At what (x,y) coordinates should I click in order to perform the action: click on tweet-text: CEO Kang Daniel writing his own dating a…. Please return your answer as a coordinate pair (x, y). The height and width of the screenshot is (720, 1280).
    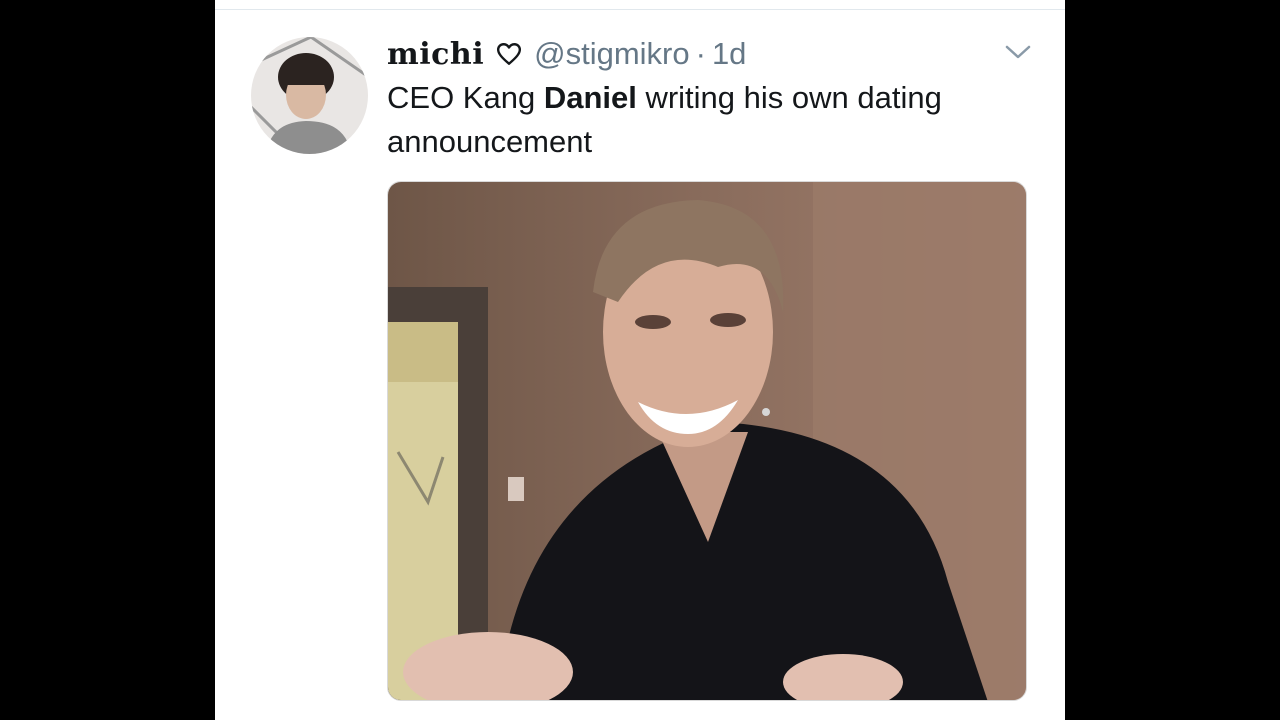
    Looking at the image, I should click on (712, 120).